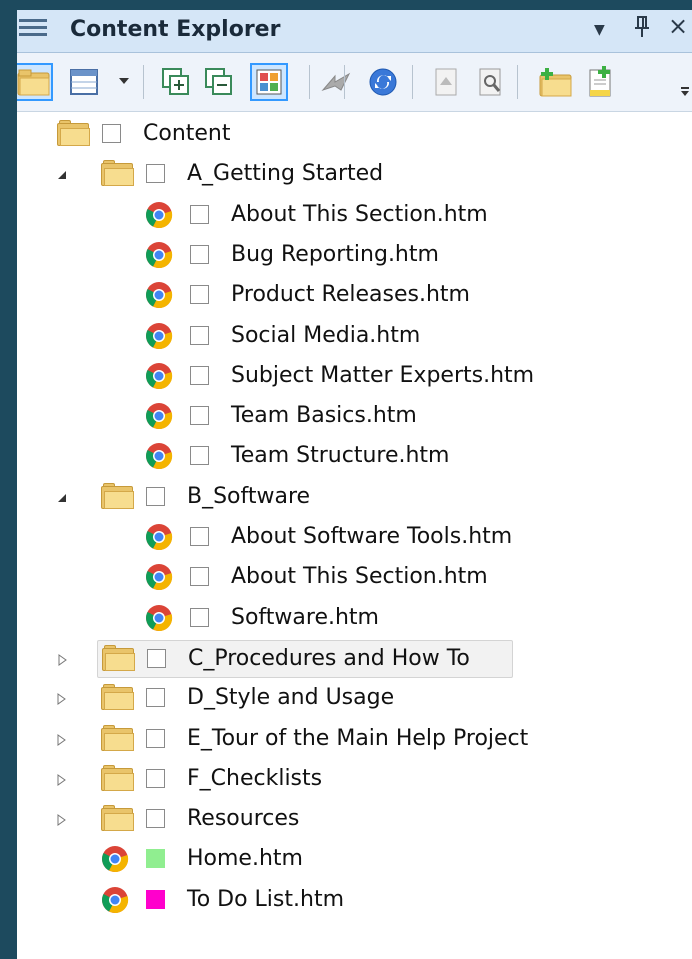 This screenshot has height=959, width=692. Describe the element at coordinates (285, 174) in the screenshot. I see `tree-item-label: A_Getting Started` at that location.